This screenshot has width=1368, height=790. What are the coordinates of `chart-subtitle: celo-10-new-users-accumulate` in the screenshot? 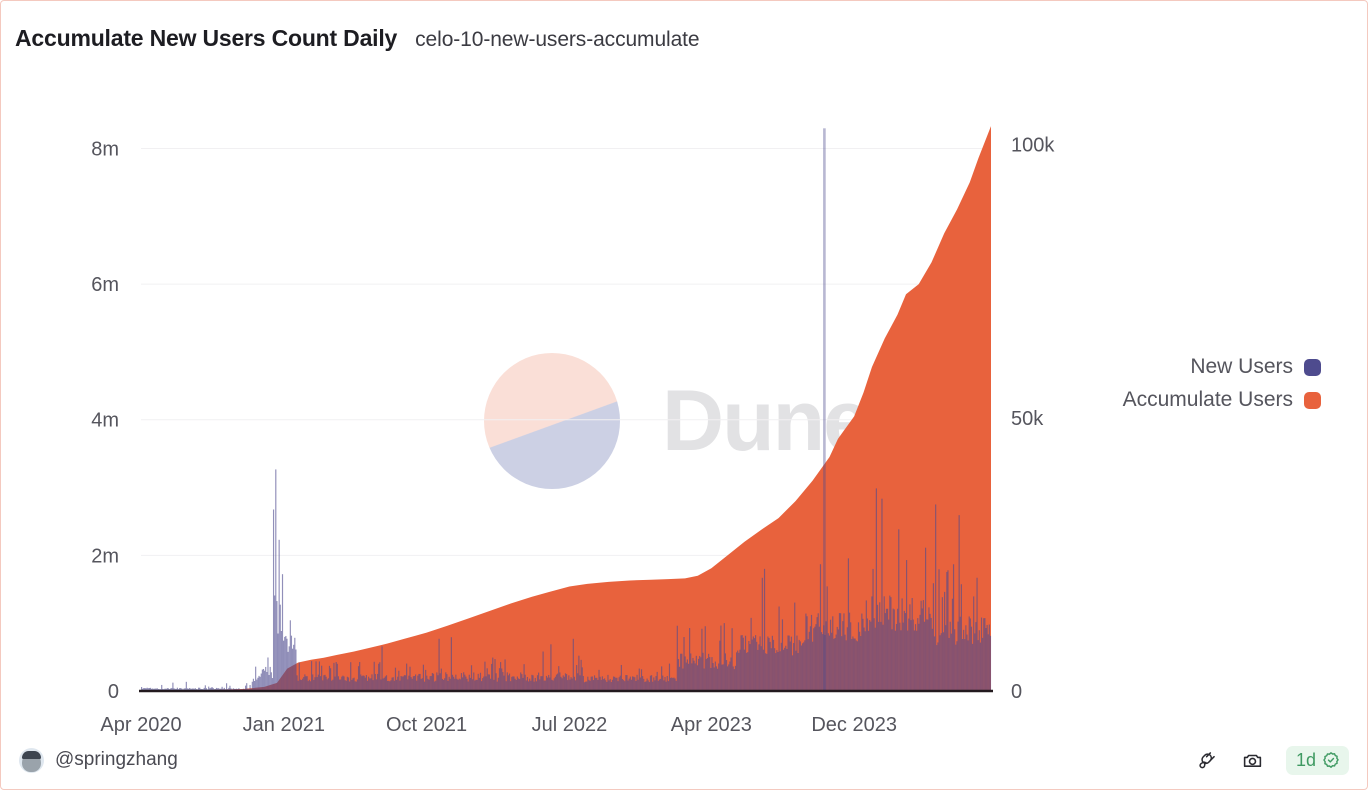 It's located at (557, 39).